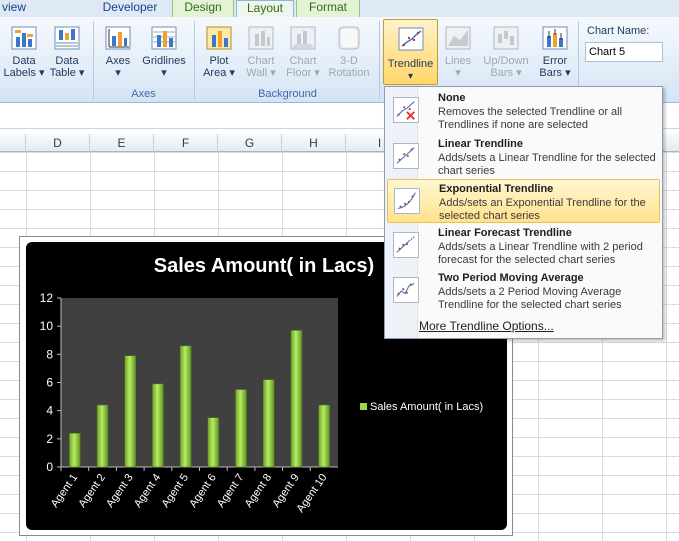  I want to click on updown-bars-label-1: Up/Down, so click(506, 61).